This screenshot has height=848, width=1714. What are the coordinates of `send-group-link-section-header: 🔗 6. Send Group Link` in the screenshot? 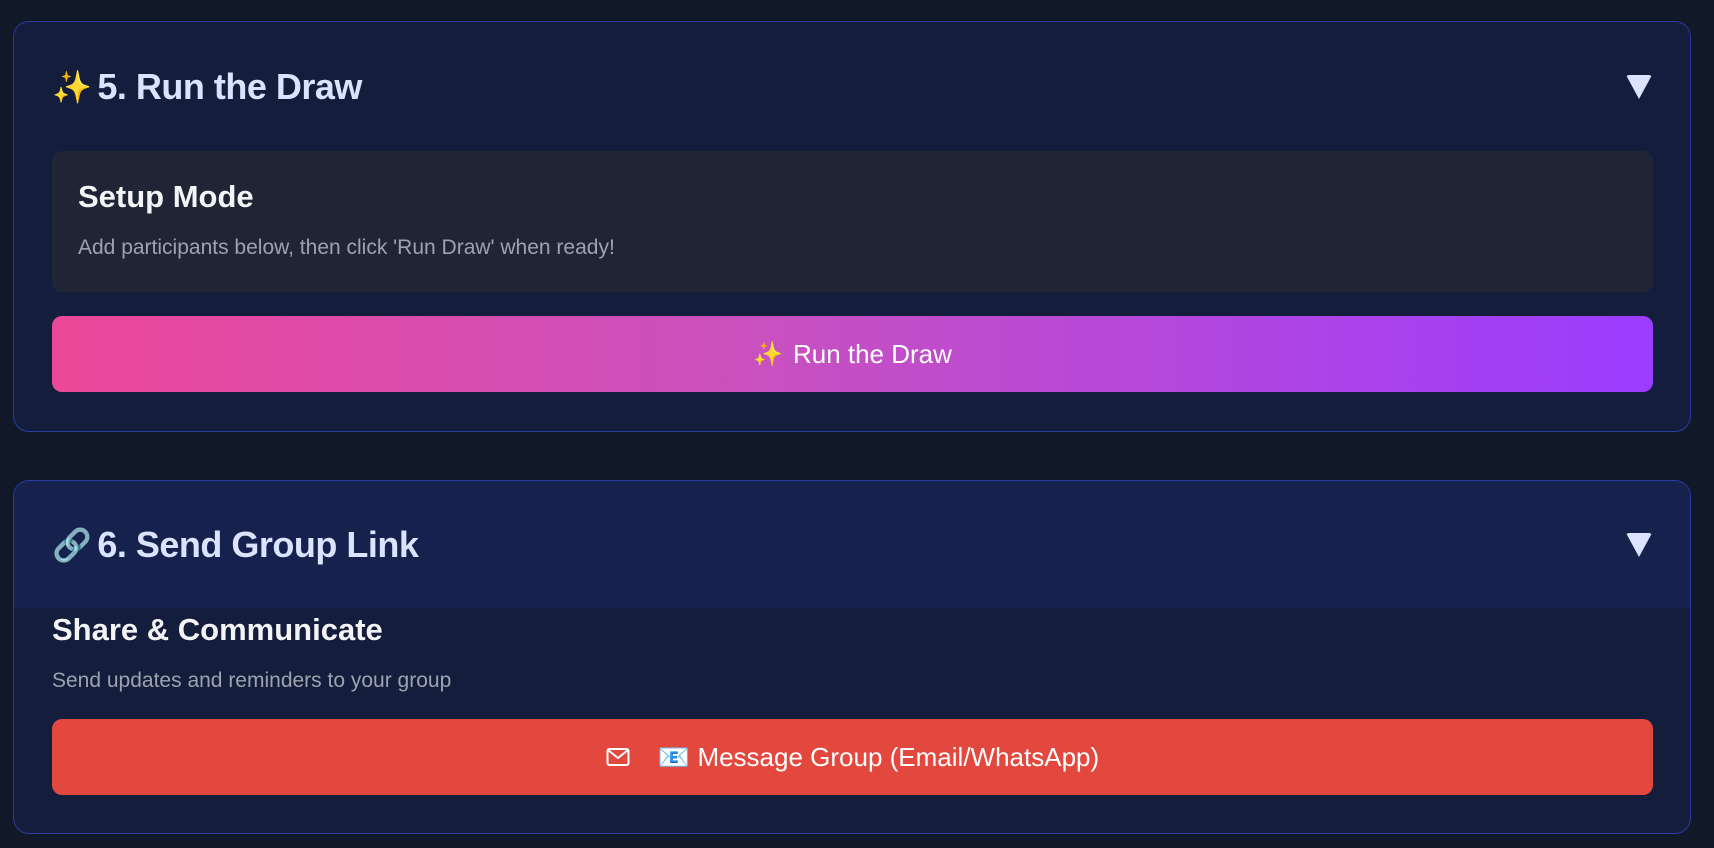 It's located at (852, 544).